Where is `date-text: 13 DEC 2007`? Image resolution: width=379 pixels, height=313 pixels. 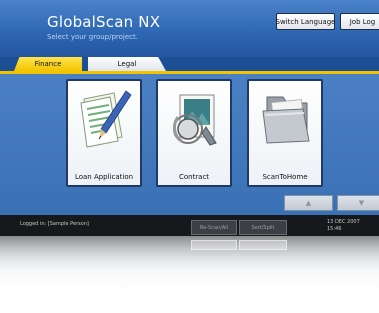
date-text: 13 DEC 2007 is located at coordinates (343, 222).